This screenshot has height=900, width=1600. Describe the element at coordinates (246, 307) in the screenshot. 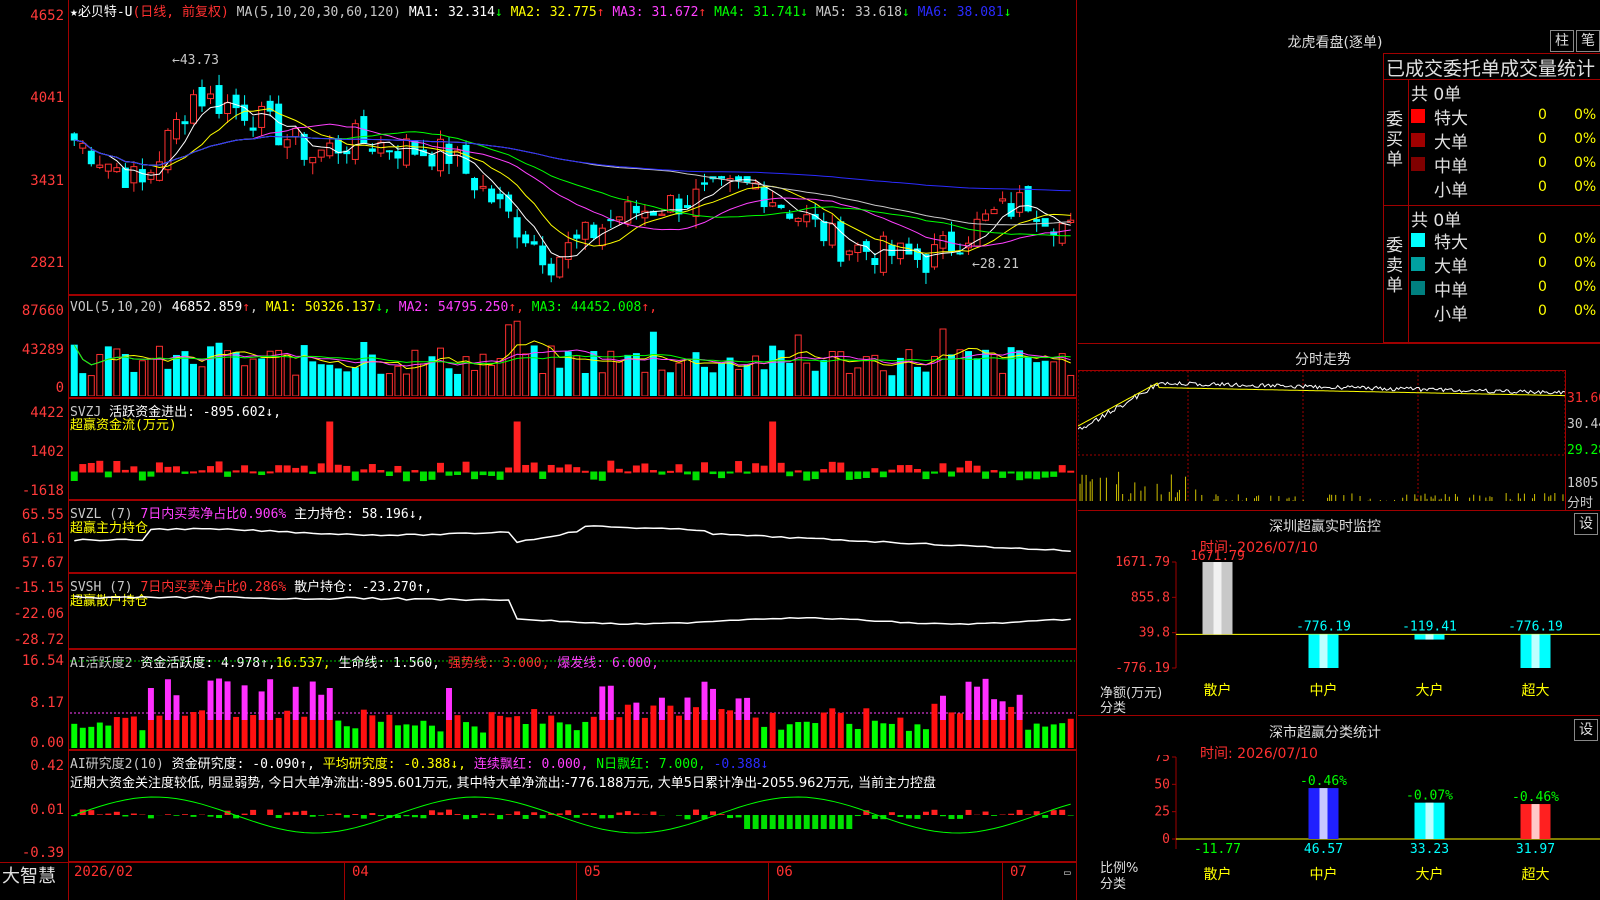

I see `vol-arrow: ↑` at that location.